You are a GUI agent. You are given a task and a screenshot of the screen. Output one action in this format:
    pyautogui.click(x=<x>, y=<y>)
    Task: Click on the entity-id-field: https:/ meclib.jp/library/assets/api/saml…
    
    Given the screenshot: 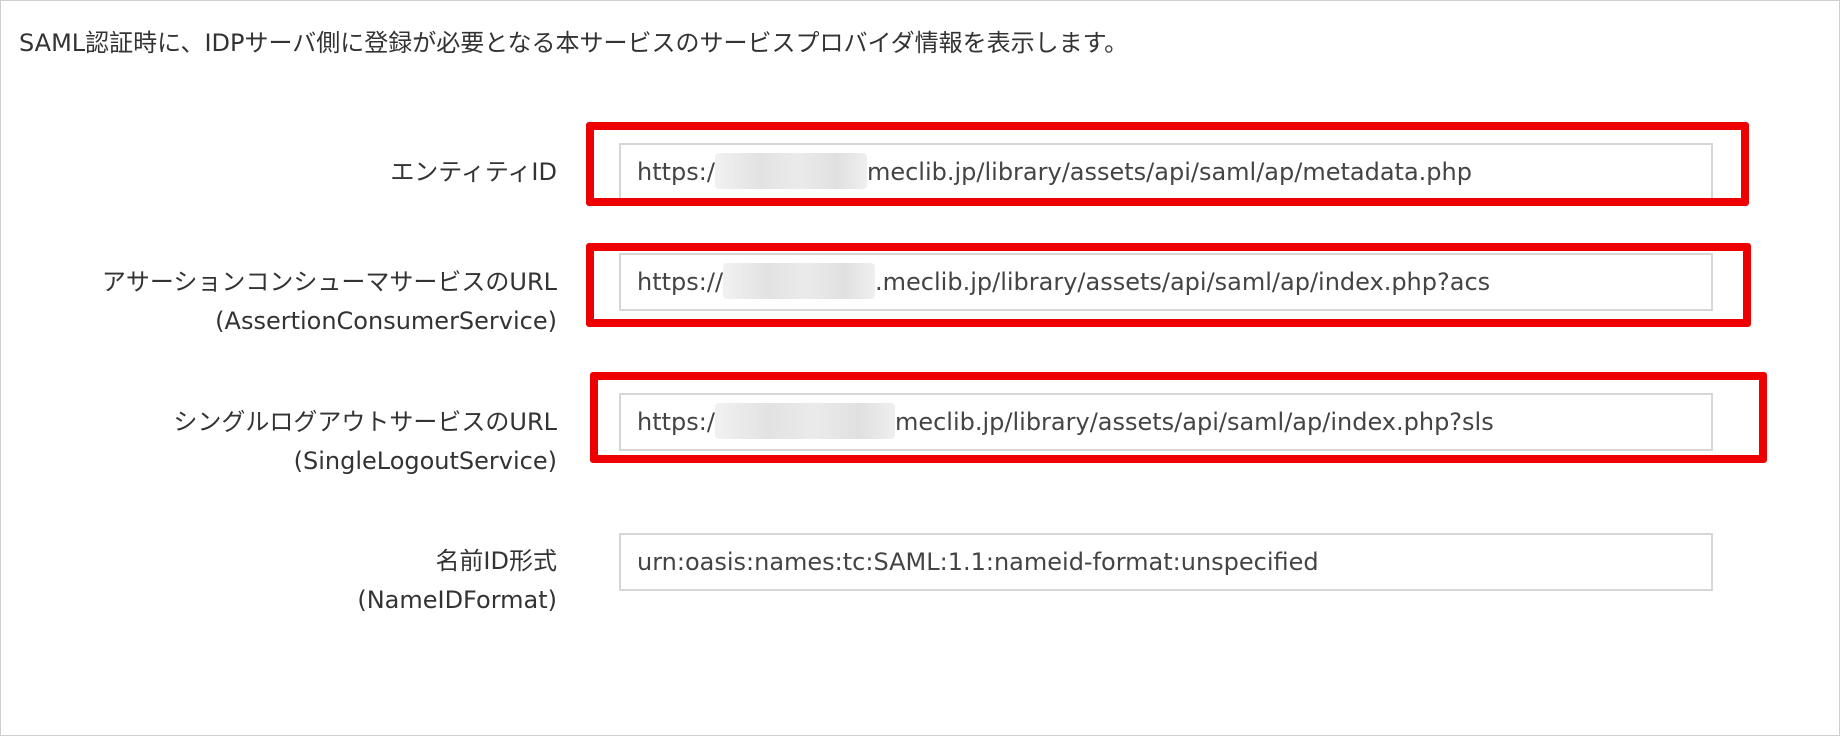 What is the action you would take?
    pyautogui.click(x=1166, y=172)
    